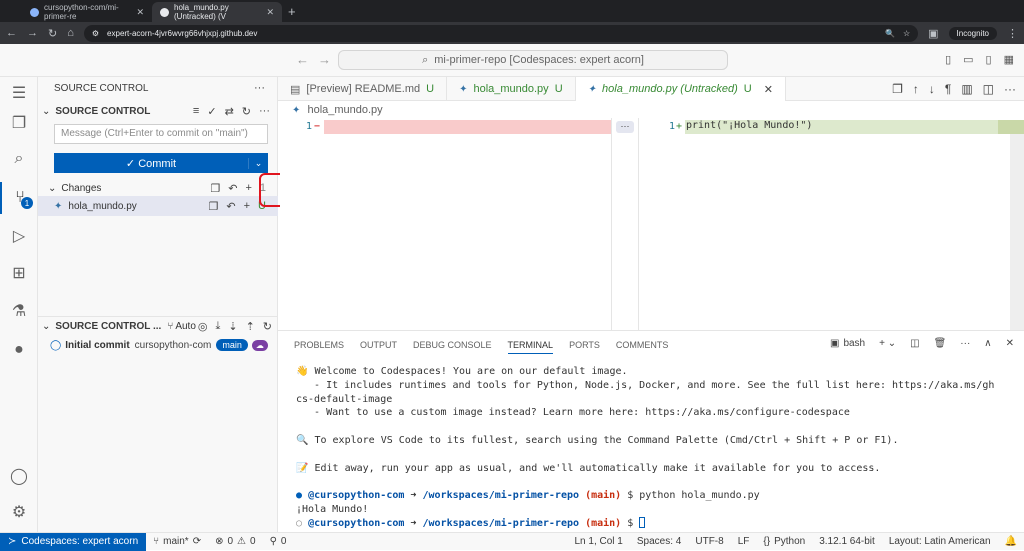 Image resolution: width=1024 pixels, height=551 pixels. What do you see at coordinates (95, 33) in the screenshot?
I see `site-info-icon: ⚙` at bounding box center [95, 33].